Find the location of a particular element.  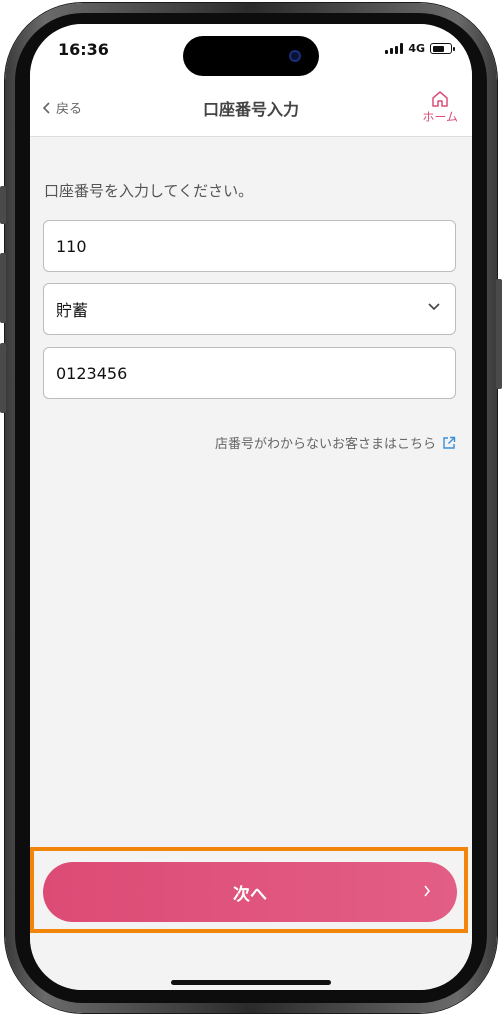

nav-bar: 戻る 口座番号入力 ホーム is located at coordinates (251, 108).